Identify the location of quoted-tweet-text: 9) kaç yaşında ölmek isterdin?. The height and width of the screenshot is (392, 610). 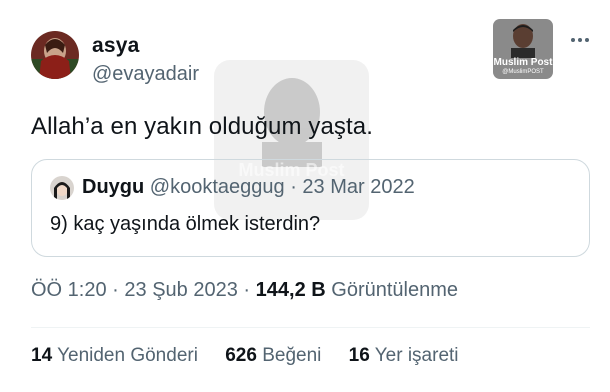
(185, 224).